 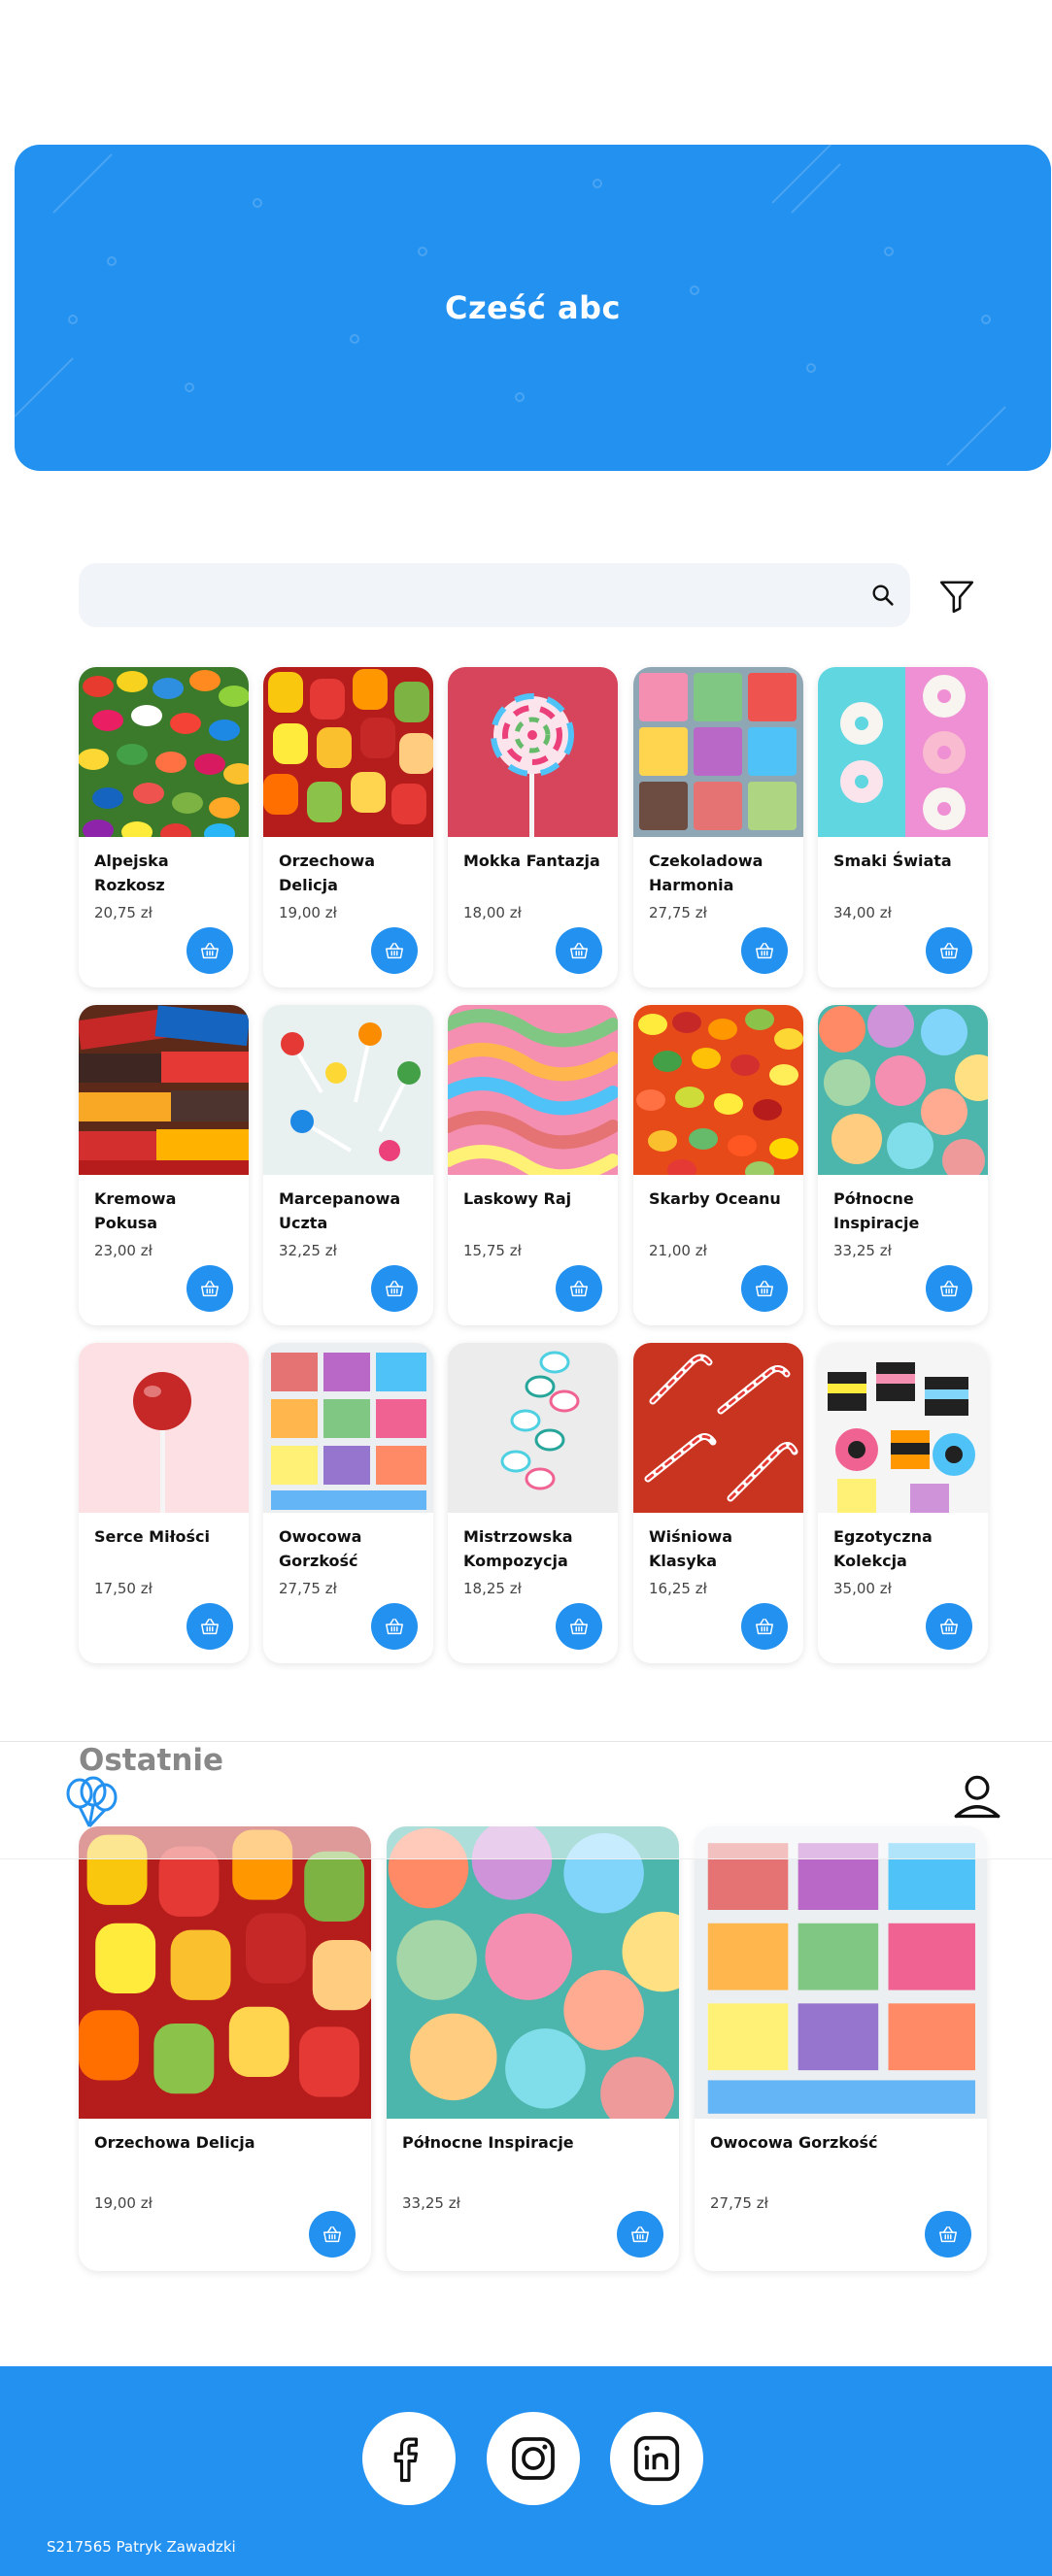 I want to click on product-card: Smaki Świata 34,00 zł, so click(x=903, y=827).